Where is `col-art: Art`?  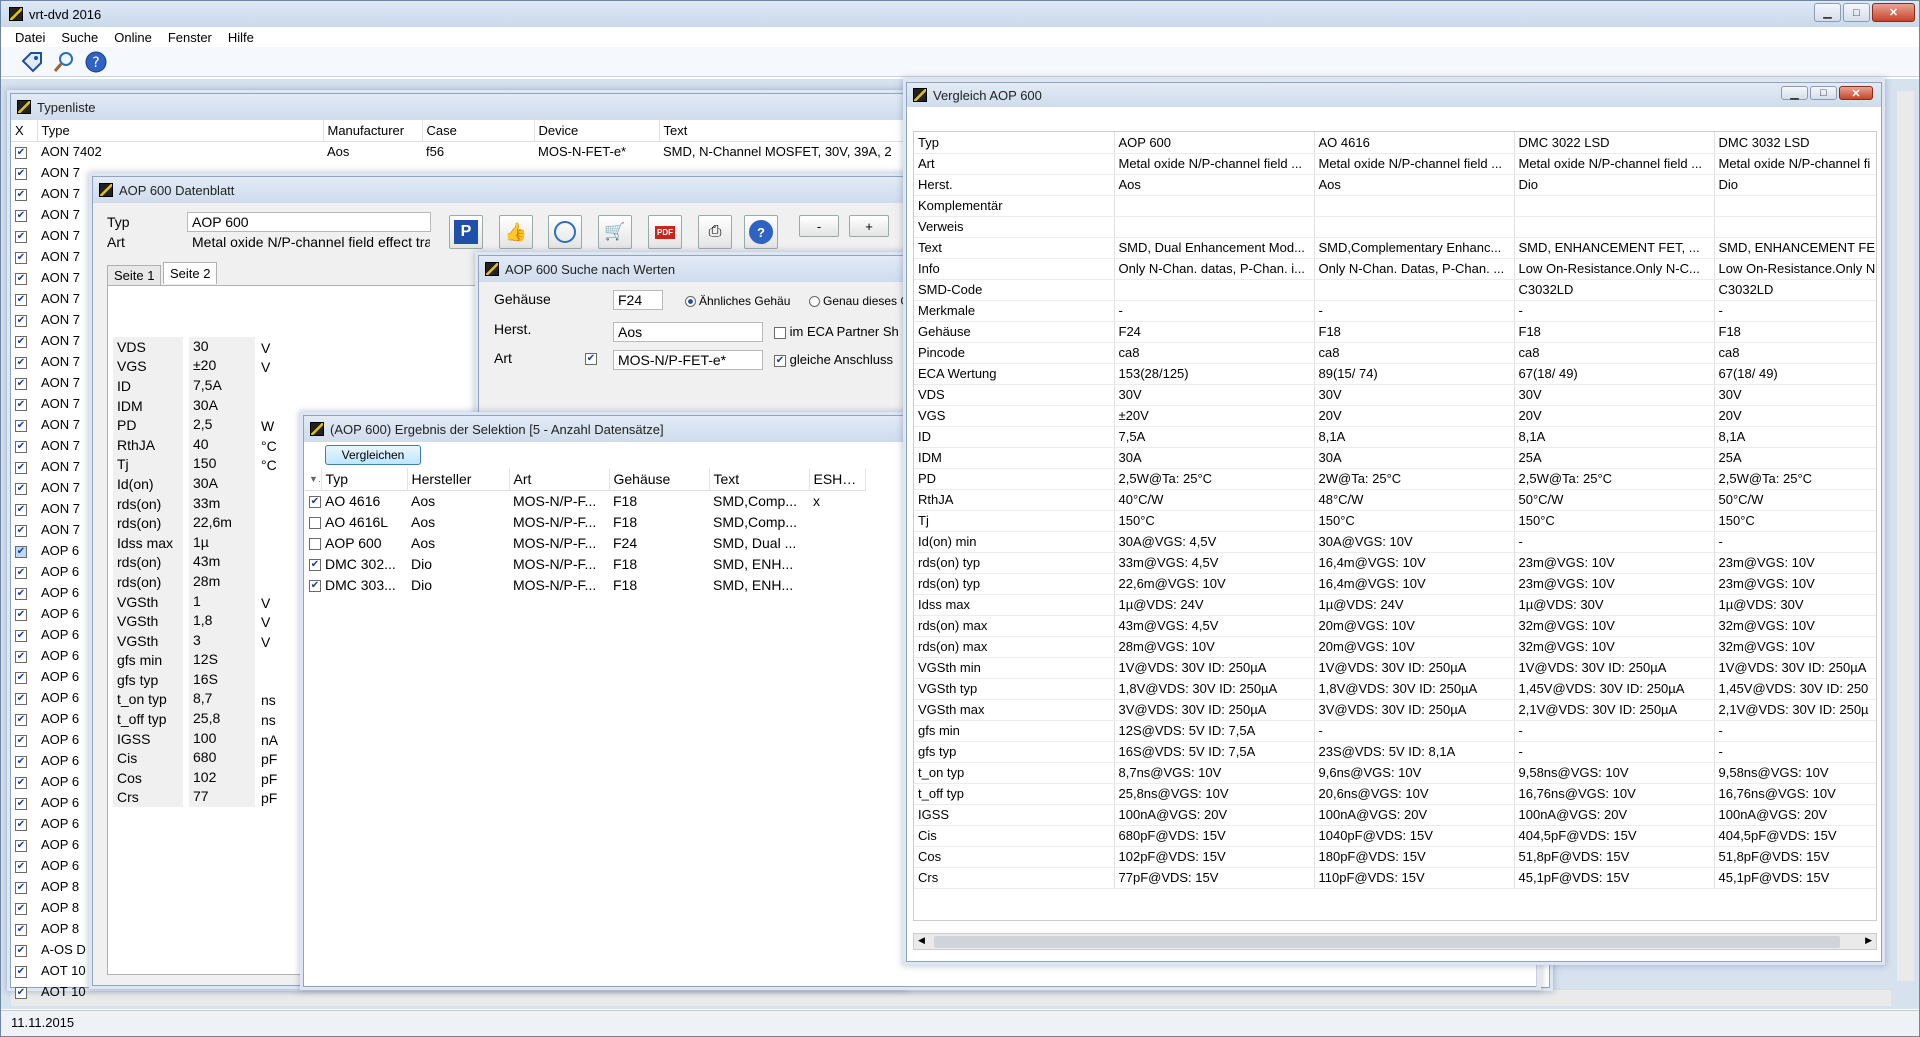 col-art: Art is located at coordinates (559, 479).